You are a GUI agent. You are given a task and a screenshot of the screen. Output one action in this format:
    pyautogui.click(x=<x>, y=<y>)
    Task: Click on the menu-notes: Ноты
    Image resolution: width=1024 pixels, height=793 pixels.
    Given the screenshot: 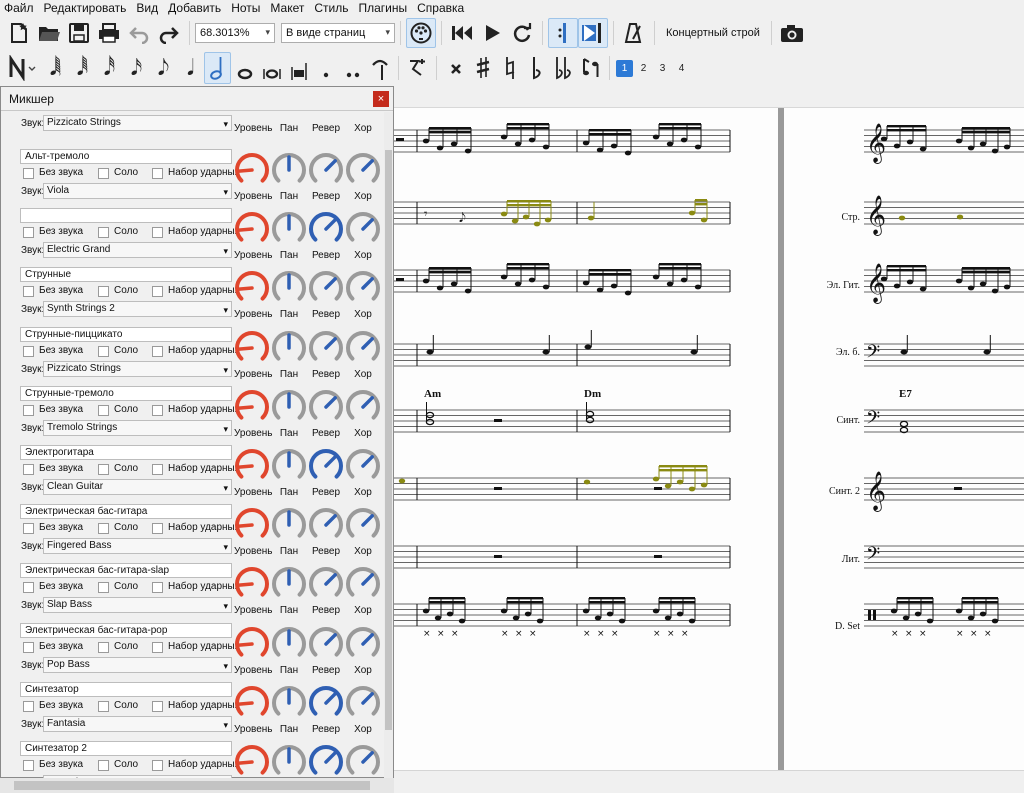 What is the action you would take?
    pyautogui.click(x=246, y=8)
    